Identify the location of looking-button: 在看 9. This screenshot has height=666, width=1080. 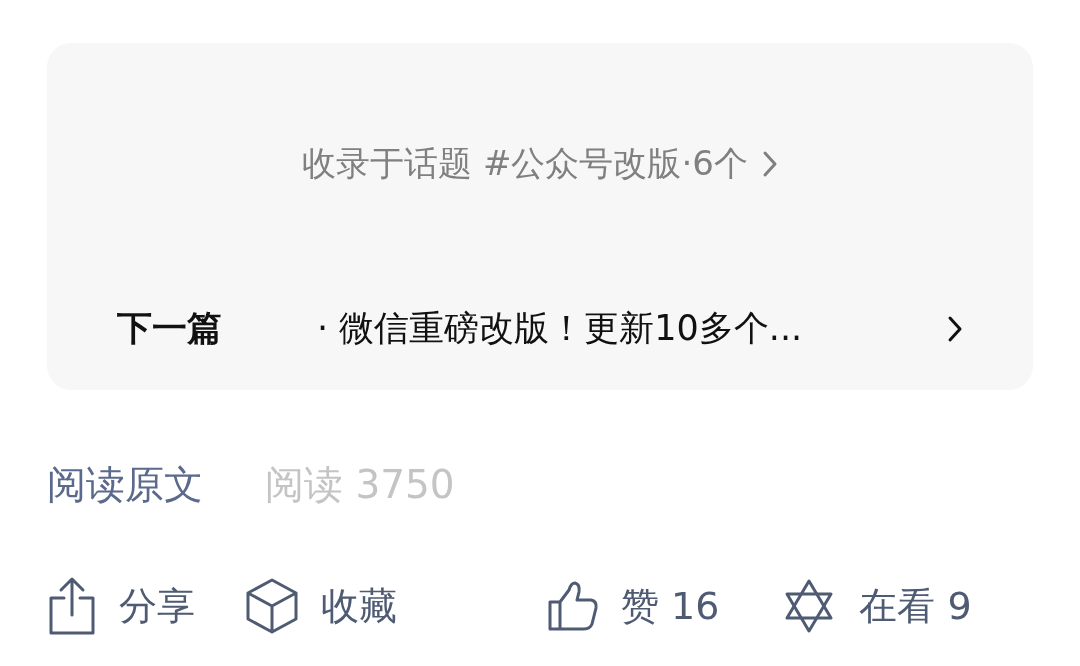
(876, 606).